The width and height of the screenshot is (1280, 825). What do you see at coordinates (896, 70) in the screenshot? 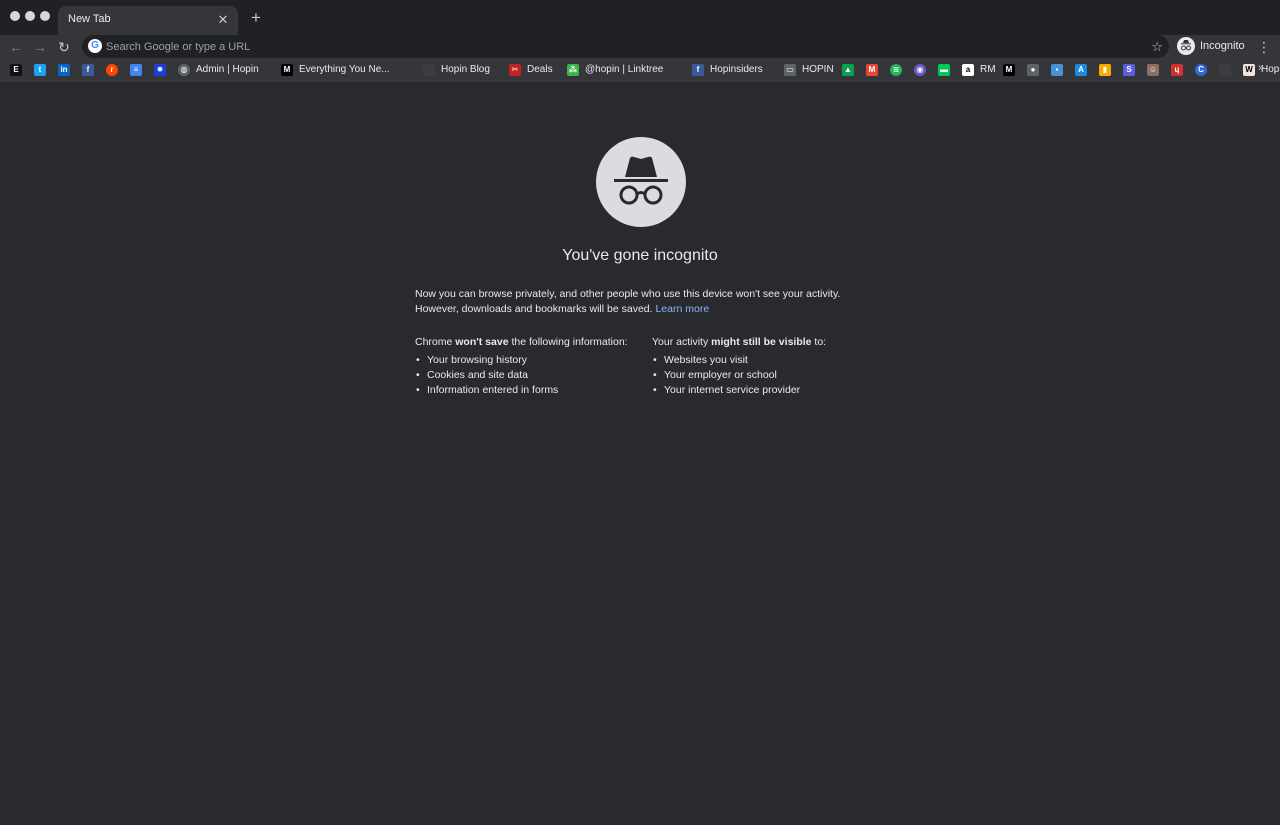
I see `bookmark-spotify-icon: ≋` at bounding box center [896, 70].